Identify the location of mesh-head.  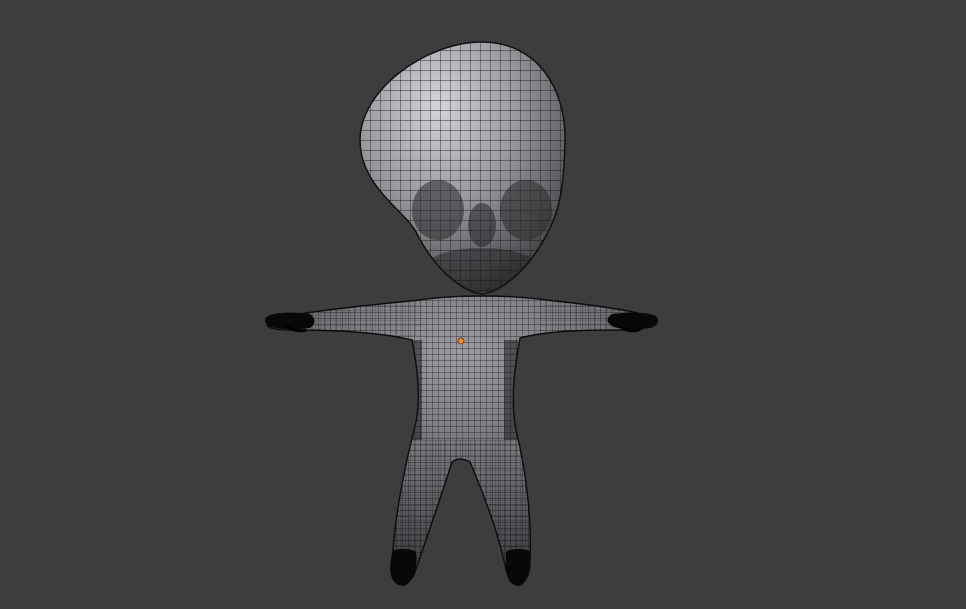
(465, 170).